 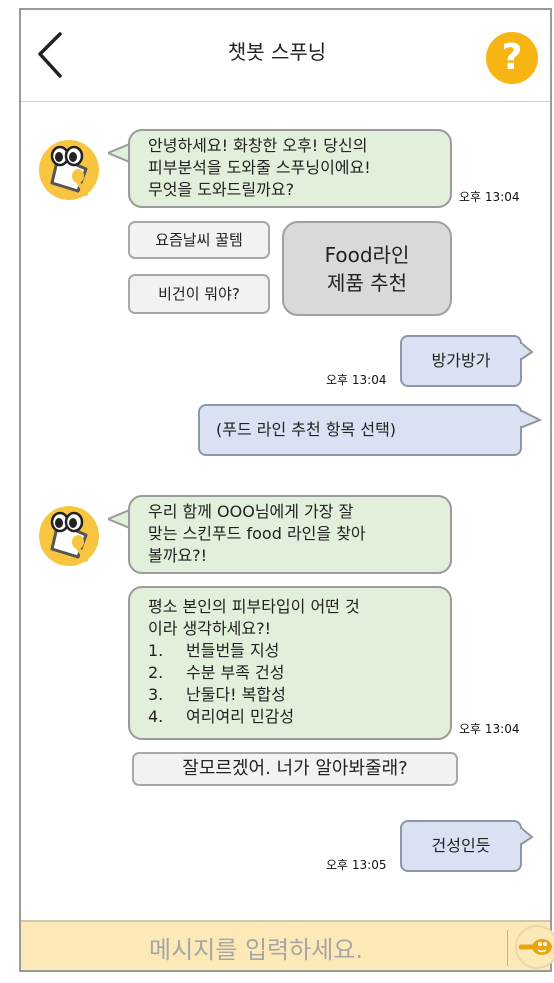 I want to click on page-title: 챗봇 스푸닝, so click(x=277, y=52).